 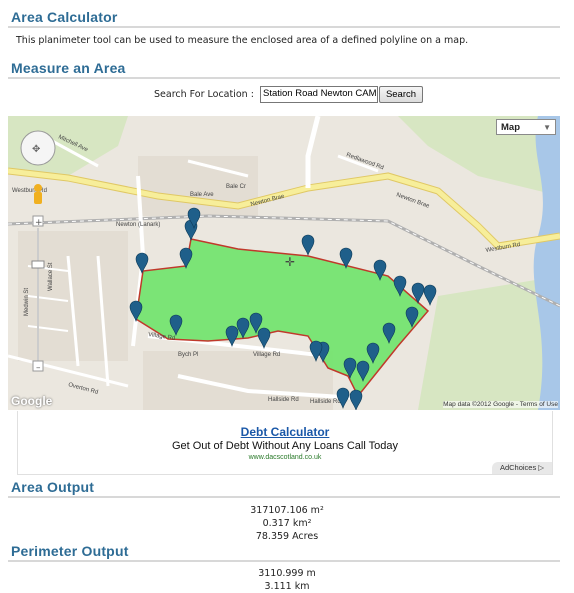 I want to click on area-km2-value: 0.317 km², so click(x=287, y=523).